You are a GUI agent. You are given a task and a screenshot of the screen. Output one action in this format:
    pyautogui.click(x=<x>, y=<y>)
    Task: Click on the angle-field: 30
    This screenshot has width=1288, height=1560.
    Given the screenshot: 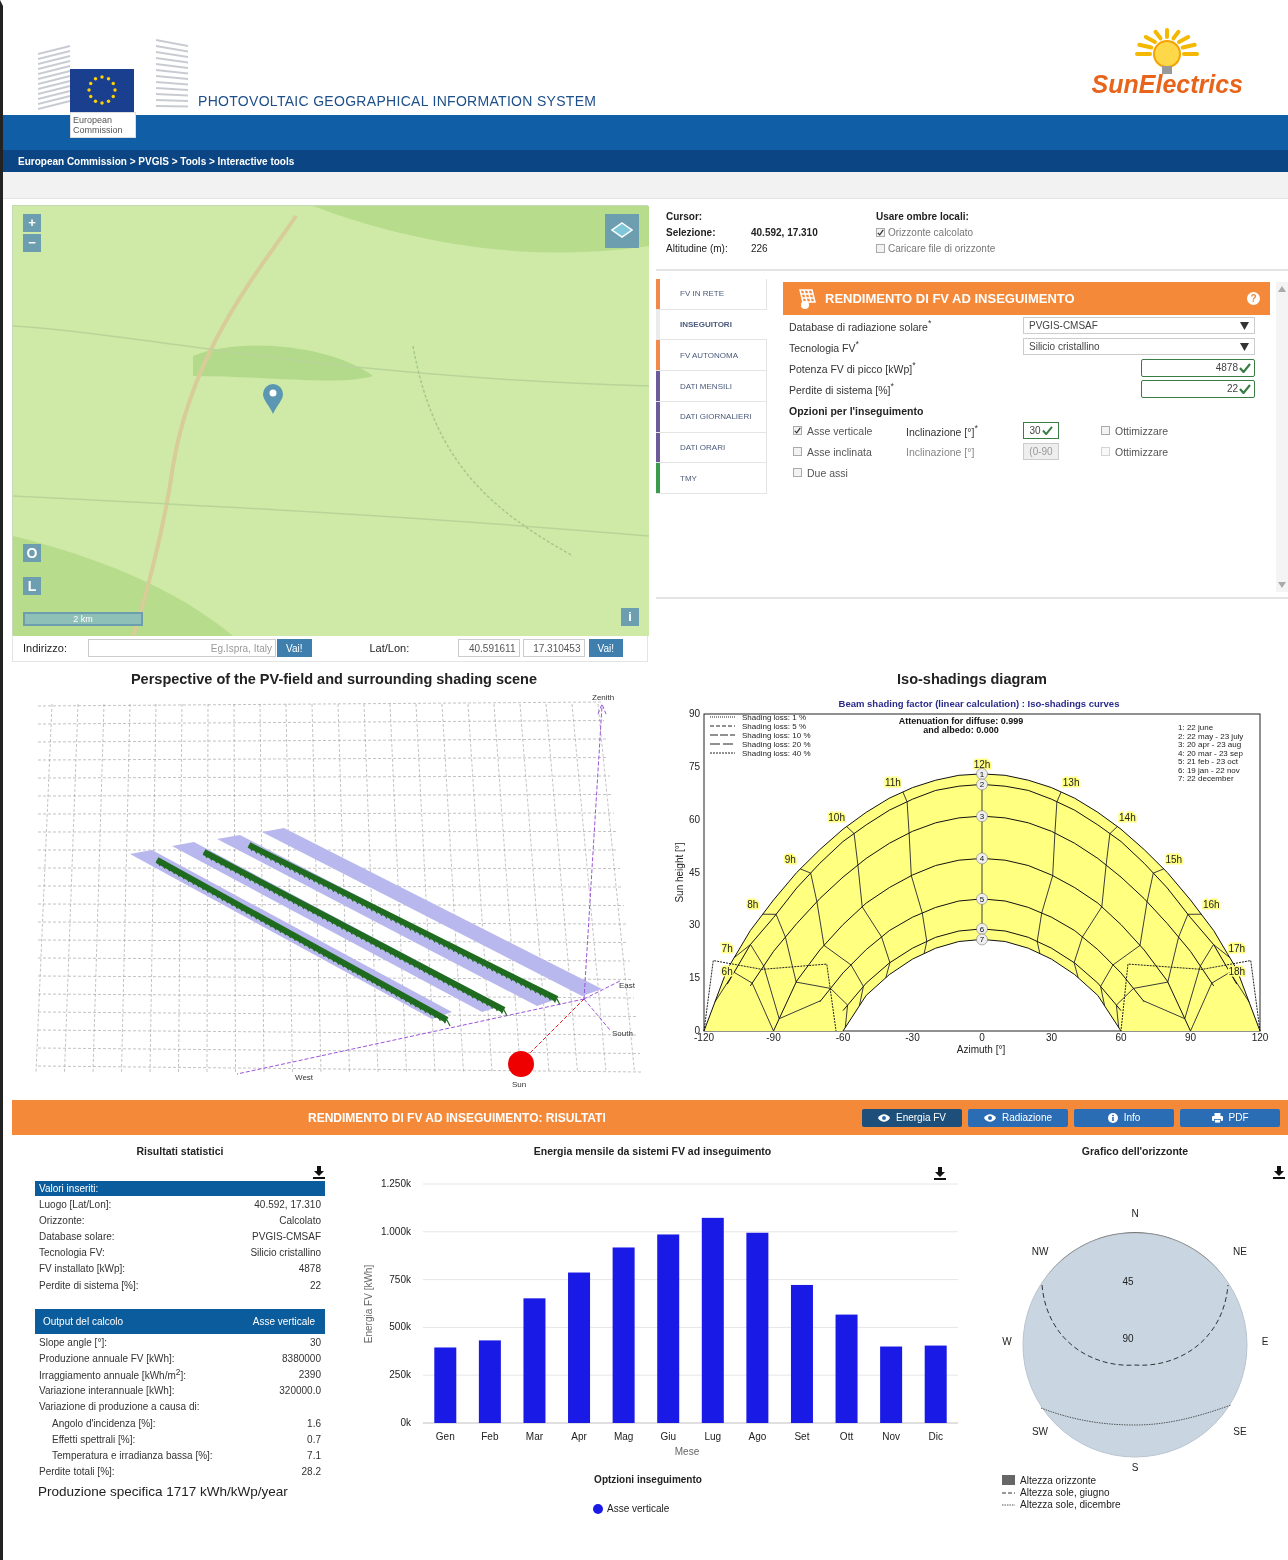 What is the action you would take?
    pyautogui.click(x=1041, y=430)
    